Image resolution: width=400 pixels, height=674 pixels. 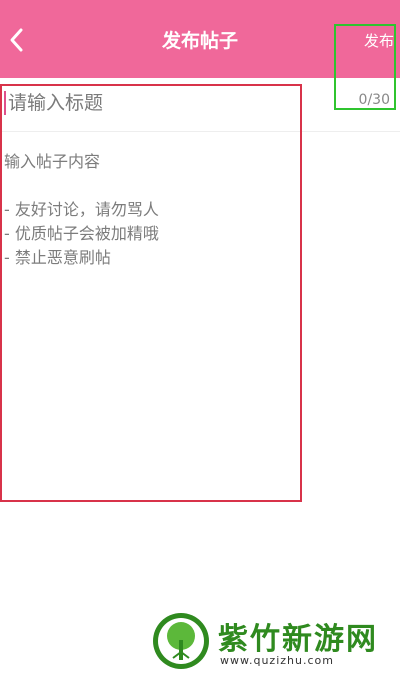 I want to click on app-header: 发布帖子 发布, so click(x=200, y=39).